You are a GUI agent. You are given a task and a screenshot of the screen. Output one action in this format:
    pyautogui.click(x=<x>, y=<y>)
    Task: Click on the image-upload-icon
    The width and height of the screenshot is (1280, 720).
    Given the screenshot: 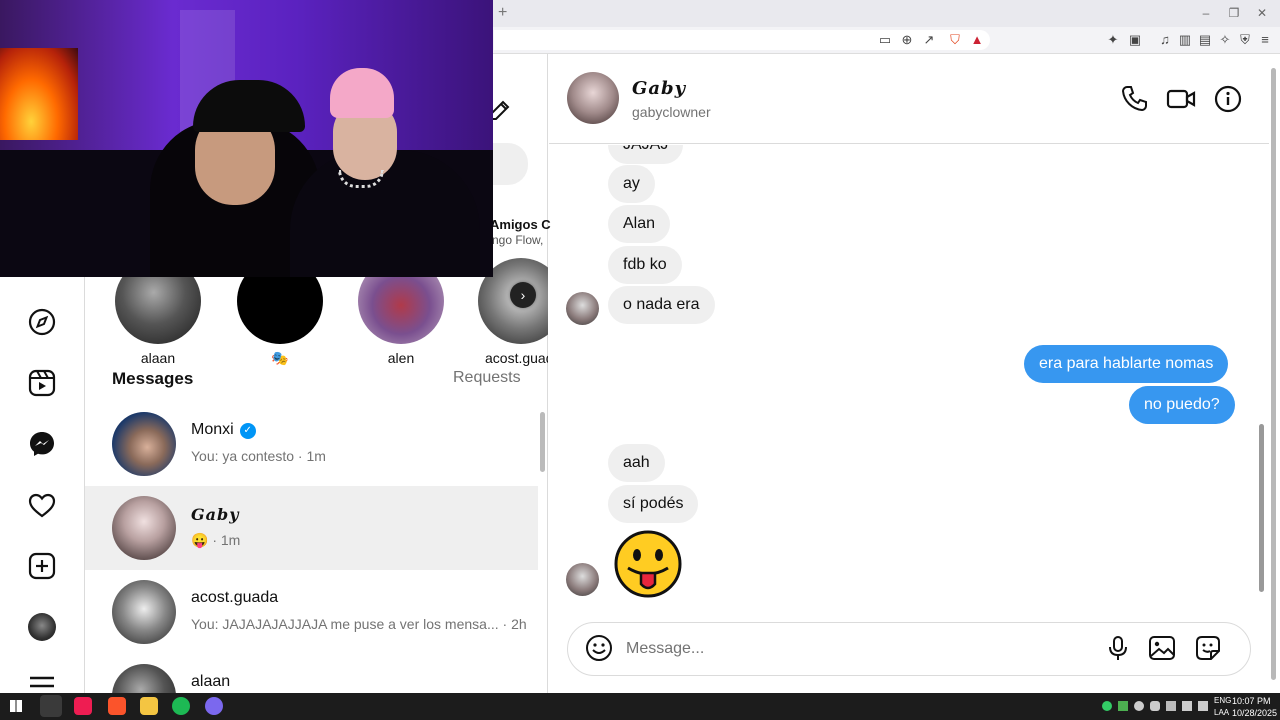 What is the action you would take?
    pyautogui.click(x=1162, y=648)
    